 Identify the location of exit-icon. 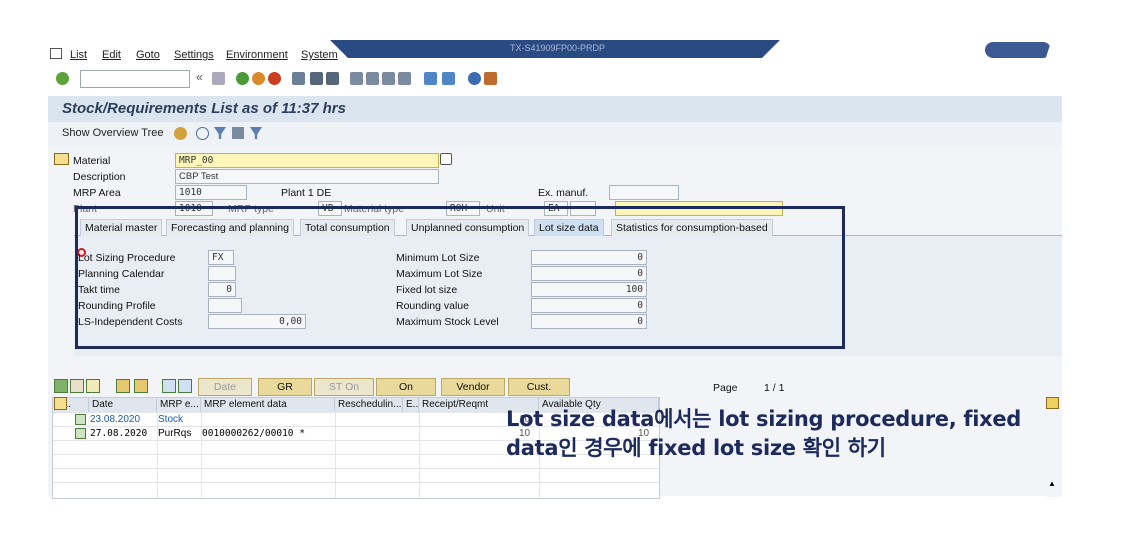
(258, 78).